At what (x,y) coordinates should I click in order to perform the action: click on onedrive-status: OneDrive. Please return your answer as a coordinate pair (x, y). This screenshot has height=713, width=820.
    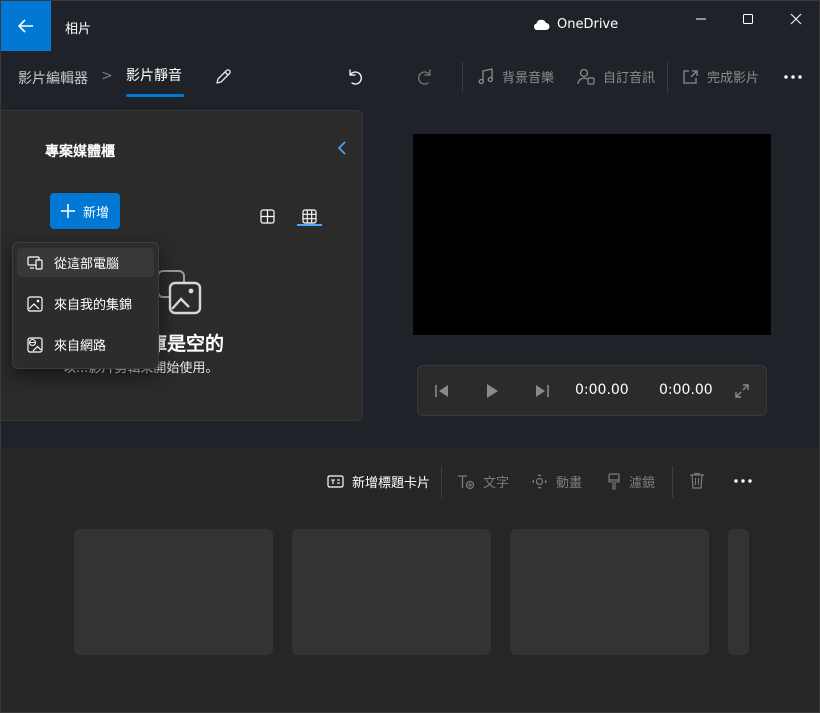
    Looking at the image, I should click on (575, 24).